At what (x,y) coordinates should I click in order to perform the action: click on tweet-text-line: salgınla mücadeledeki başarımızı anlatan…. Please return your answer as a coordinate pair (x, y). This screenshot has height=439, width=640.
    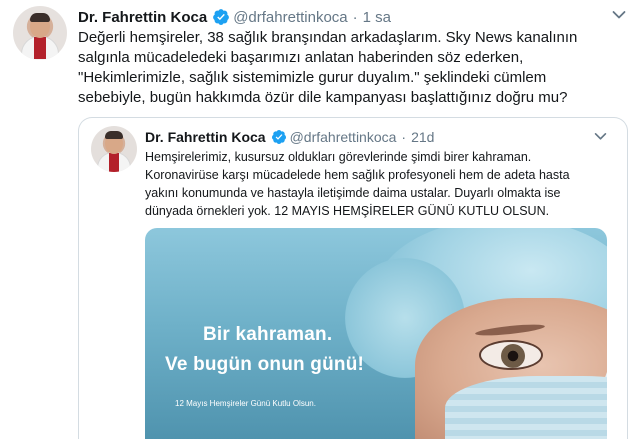
    Looking at the image, I should click on (301, 57).